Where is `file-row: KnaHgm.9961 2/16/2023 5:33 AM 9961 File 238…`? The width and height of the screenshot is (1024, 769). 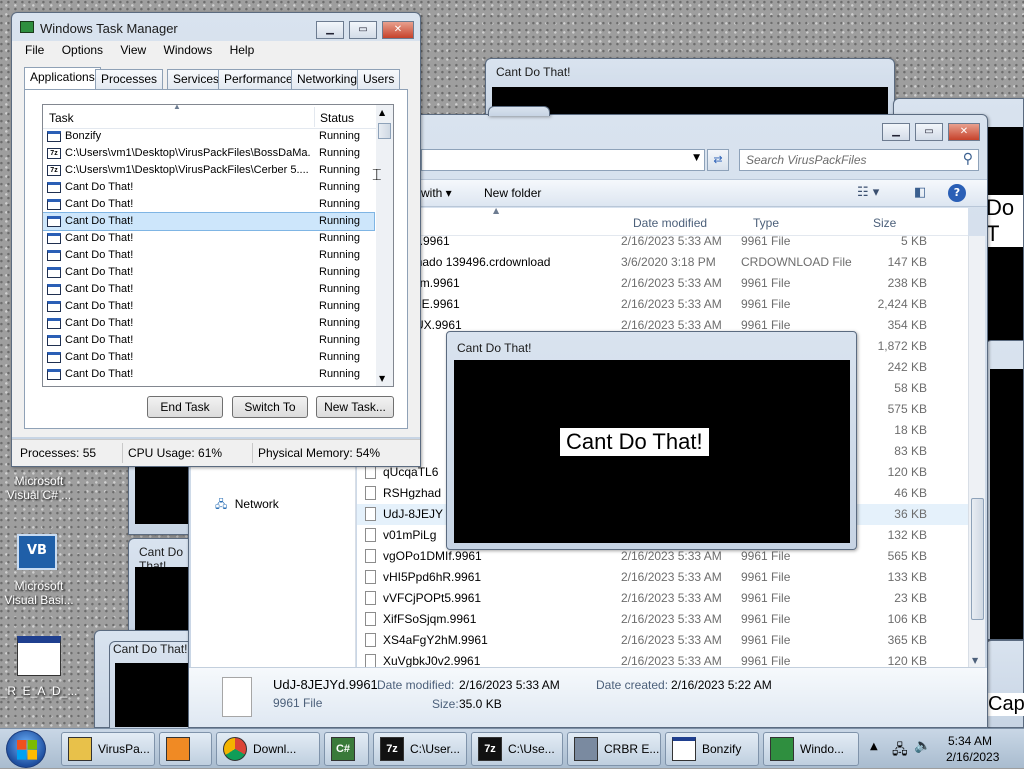
file-row: KnaHgm.9961 2/16/2023 5:33 AM 9961 File 238… is located at coordinates (662, 283).